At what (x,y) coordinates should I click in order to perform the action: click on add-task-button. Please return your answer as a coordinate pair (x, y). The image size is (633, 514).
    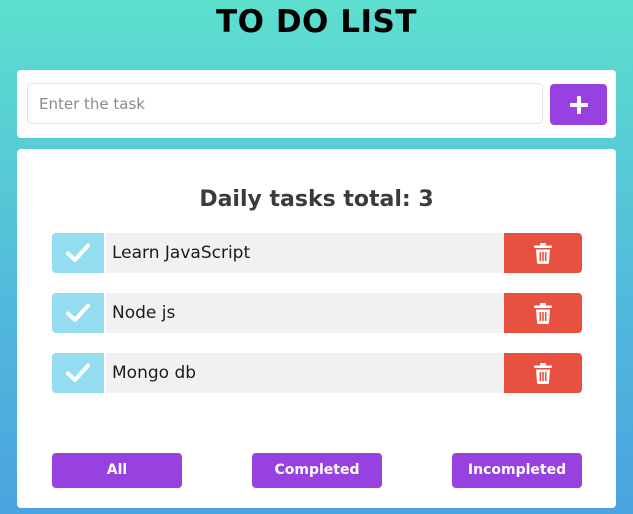
    Looking at the image, I should click on (578, 104).